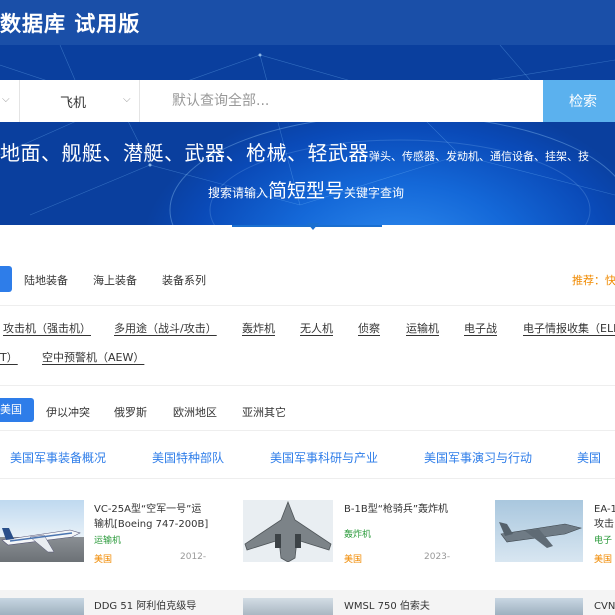 This screenshot has width=615, height=615. Describe the element at coordinates (422, 328) in the screenshot. I see `subcat-transport: 运输机` at that location.